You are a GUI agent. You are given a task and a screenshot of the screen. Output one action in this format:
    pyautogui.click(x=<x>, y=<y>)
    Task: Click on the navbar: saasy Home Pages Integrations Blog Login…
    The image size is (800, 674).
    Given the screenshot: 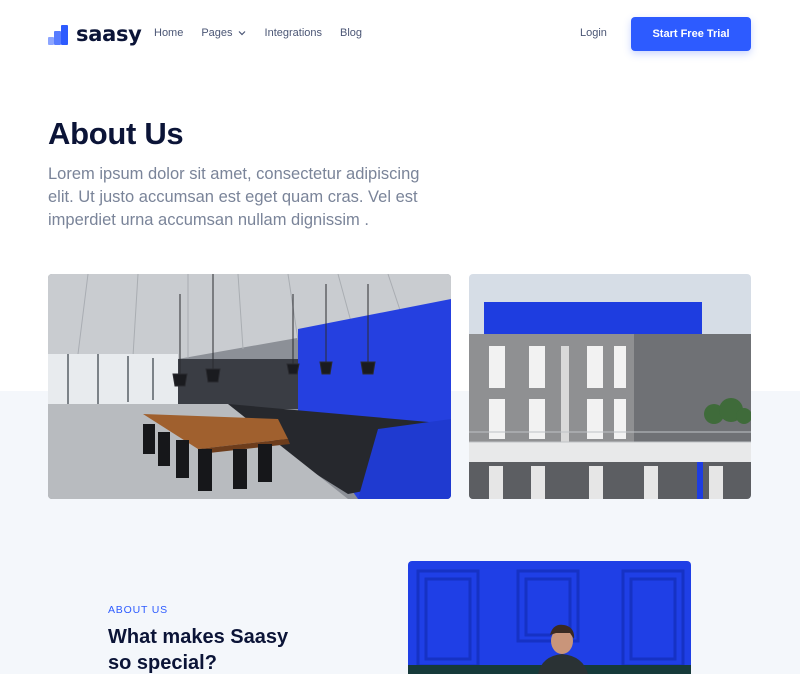 What is the action you would take?
    pyautogui.click(x=400, y=34)
    